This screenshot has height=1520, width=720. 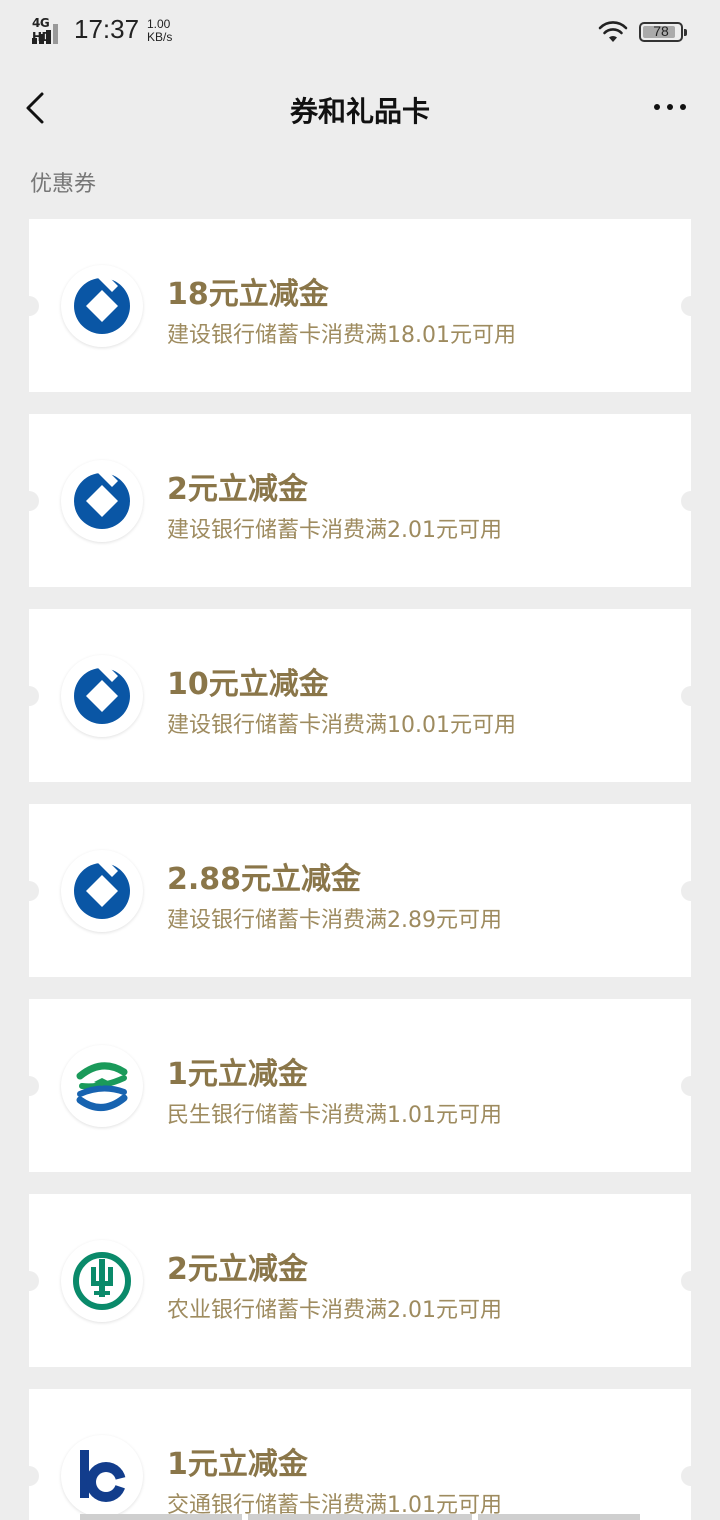 I want to click on coupon-condition: 建设银行储蓄卡消费满2.89元可用, so click(x=334, y=920).